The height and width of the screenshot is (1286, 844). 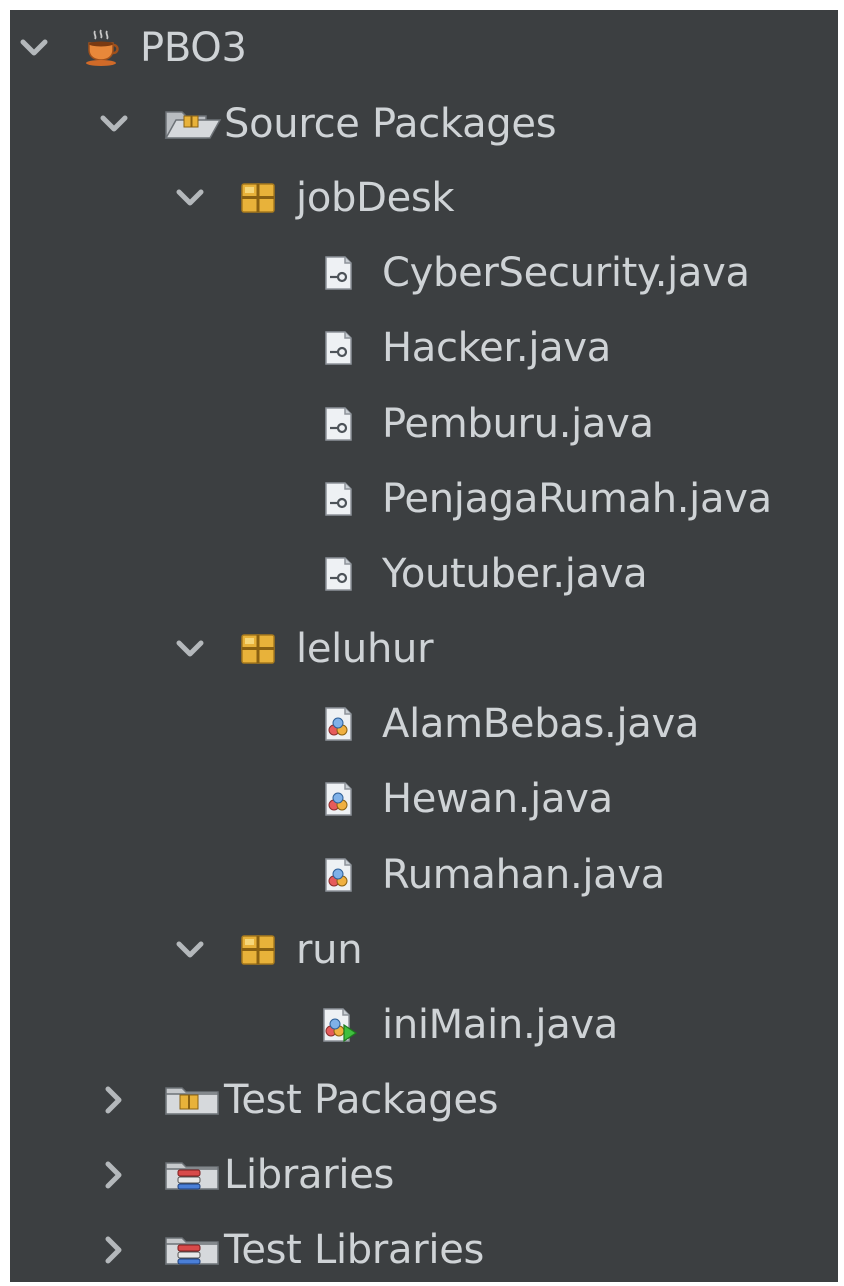 I want to click on tree-node-file: PenjagaRumah.java, so click(x=424, y=499).